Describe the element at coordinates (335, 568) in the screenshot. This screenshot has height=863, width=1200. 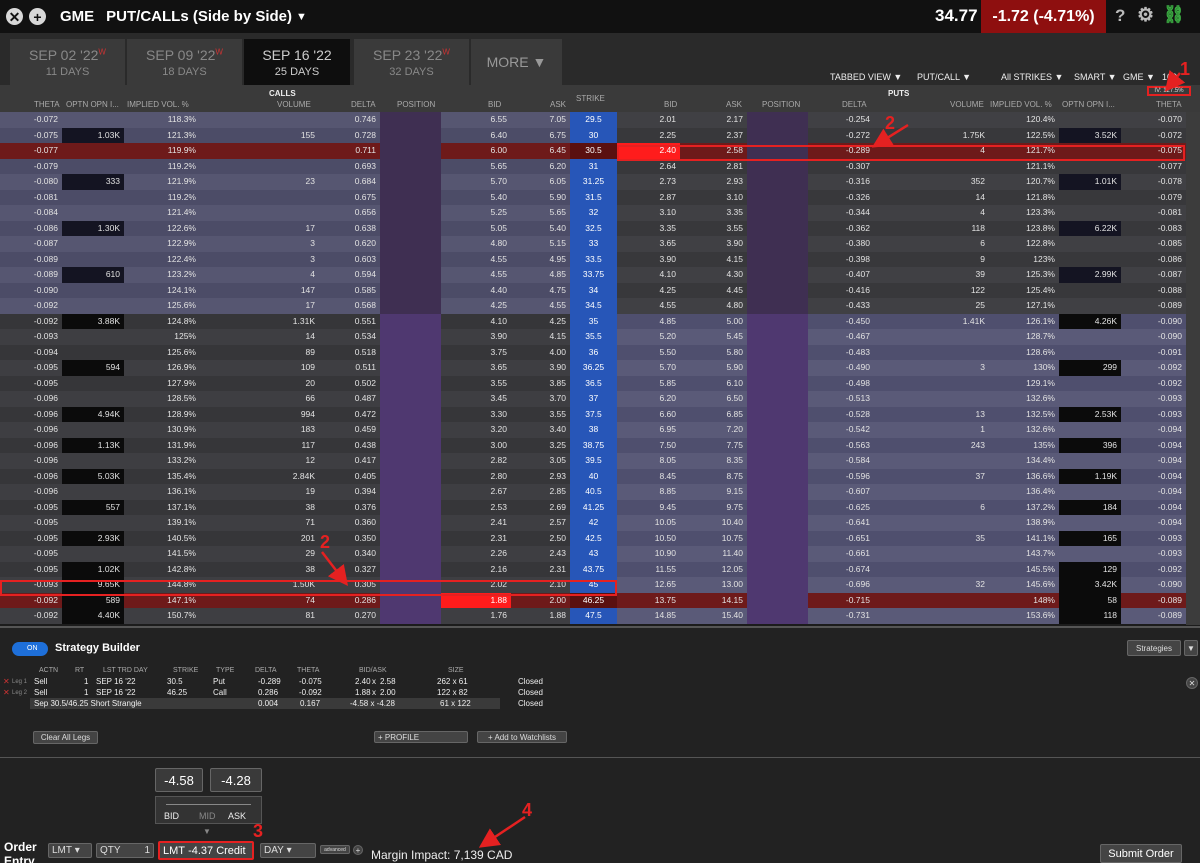
I see `arrow-2-calls` at that location.